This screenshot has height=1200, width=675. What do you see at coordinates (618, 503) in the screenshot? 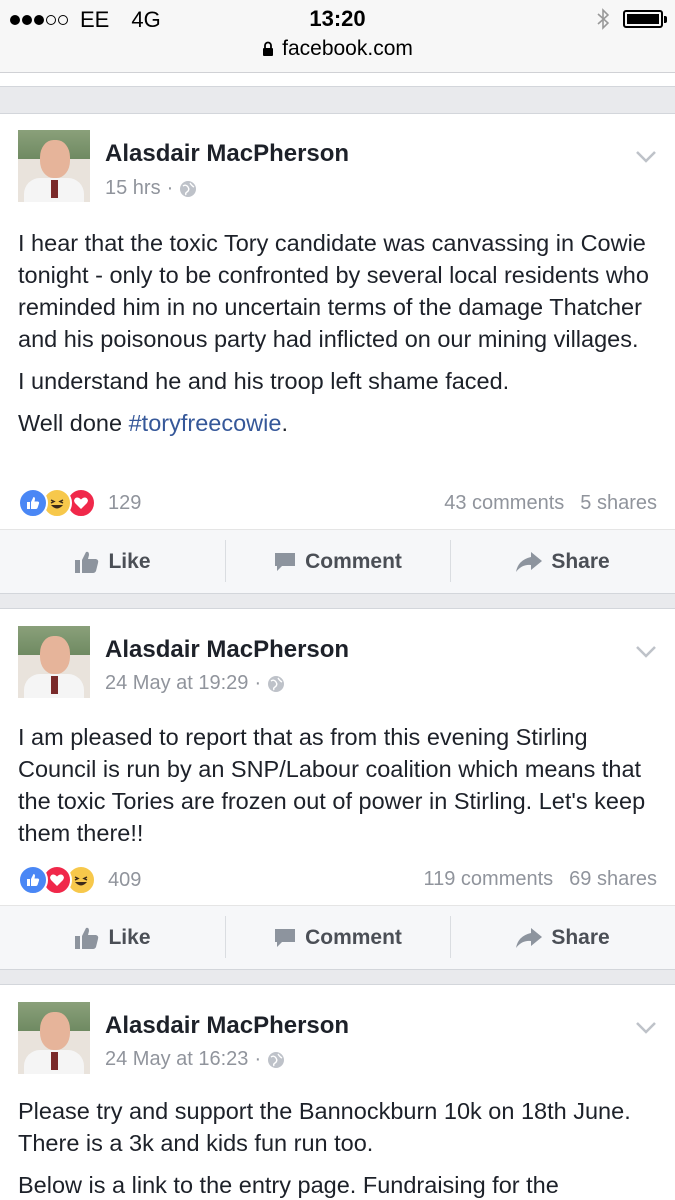
I see `share-count: 5 shares` at bounding box center [618, 503].